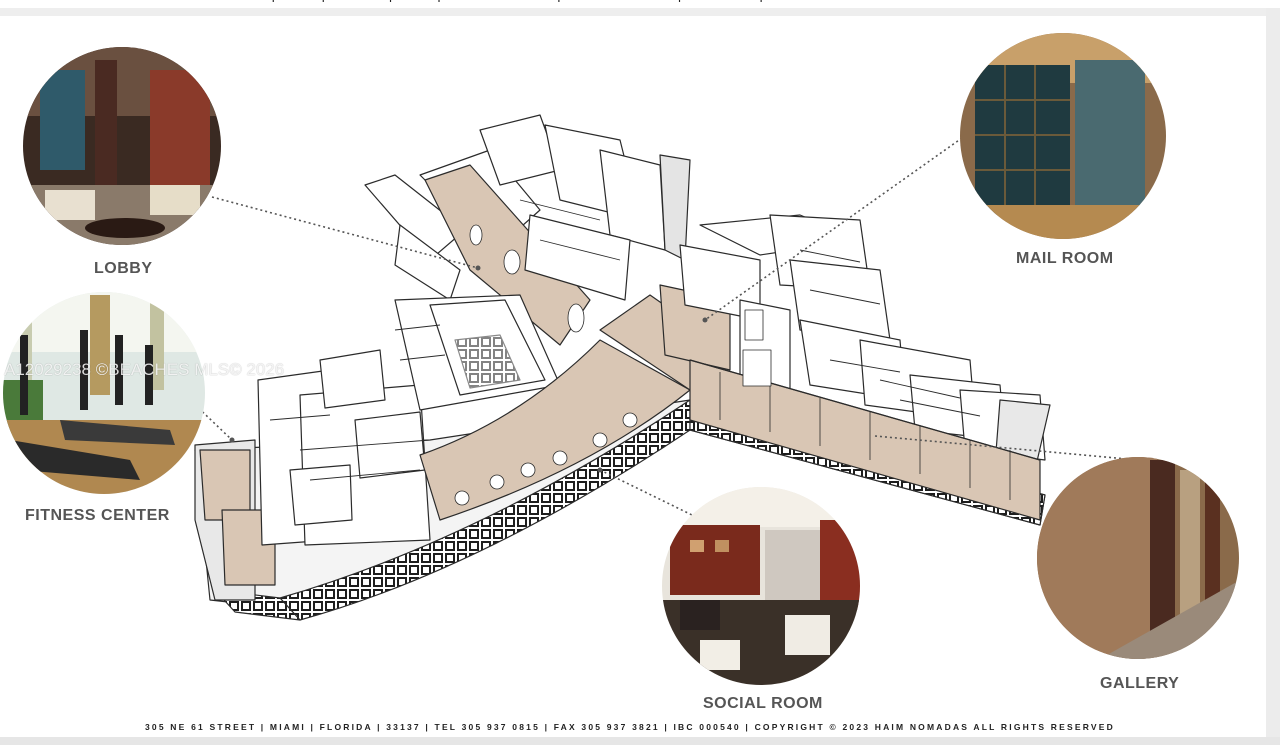  What do you see at coordinates (123, 268) in the screenshot?
I see `lobby-label: LOBBY` at bounding box center [123, 268].